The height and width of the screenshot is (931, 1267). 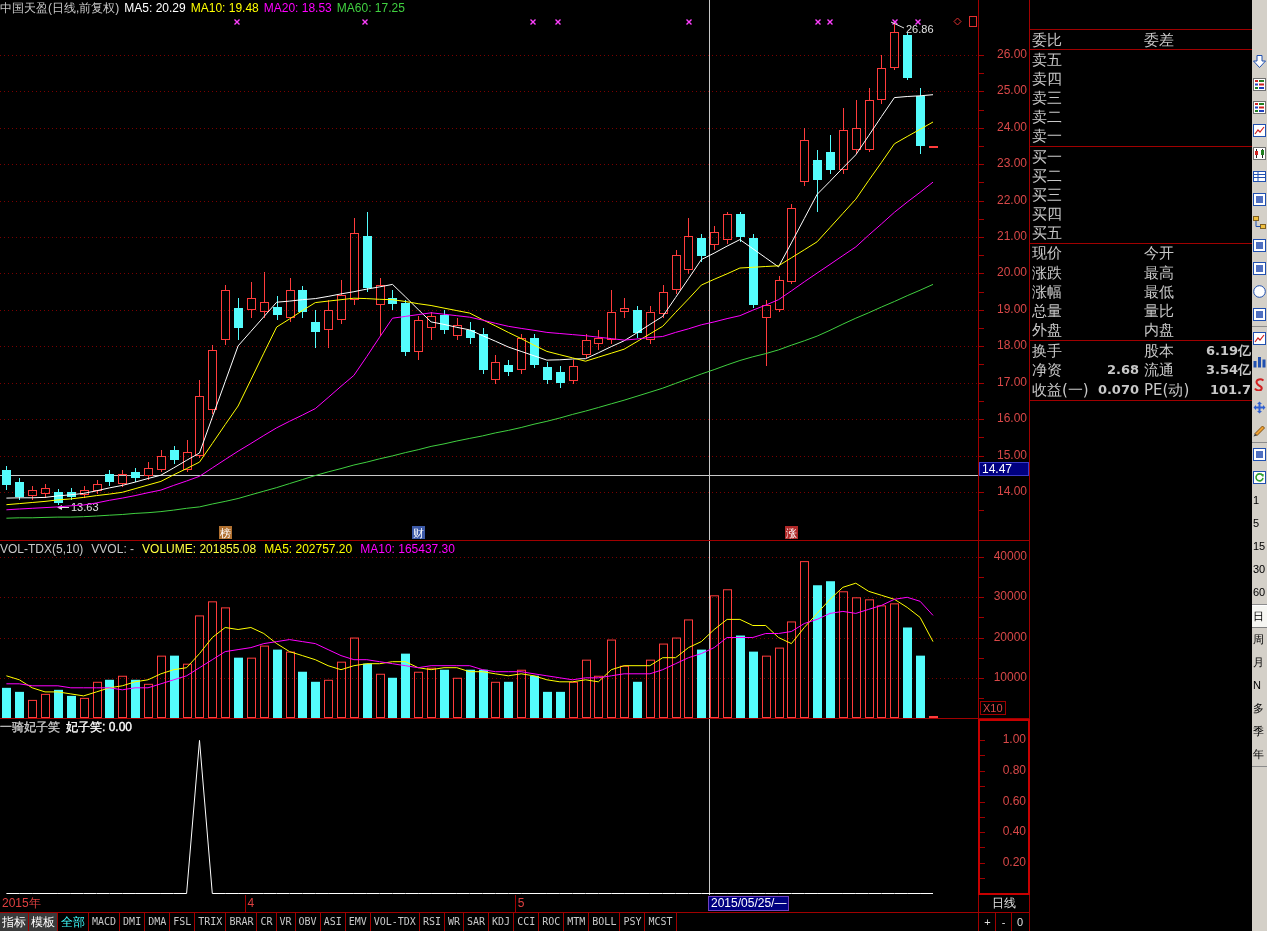 What do you see at coordinates (1259, 477) in the screenshot?
I see `refresh-icon` at bounding box center [1259, 477].